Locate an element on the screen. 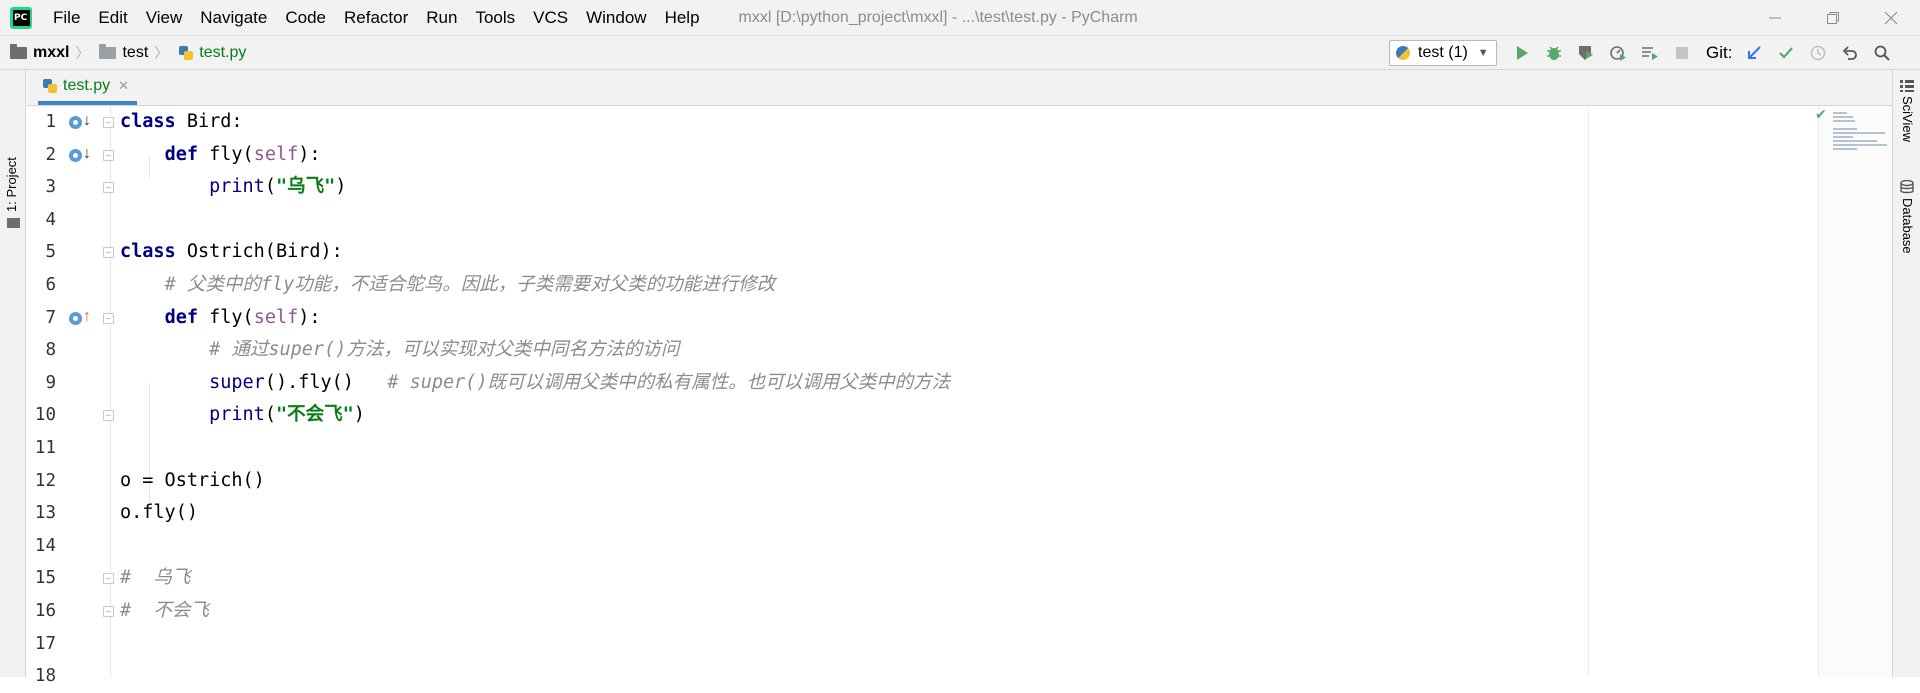 This screenshot has height=693, width=1920. close-icon is located at coordinates (1891, 18).